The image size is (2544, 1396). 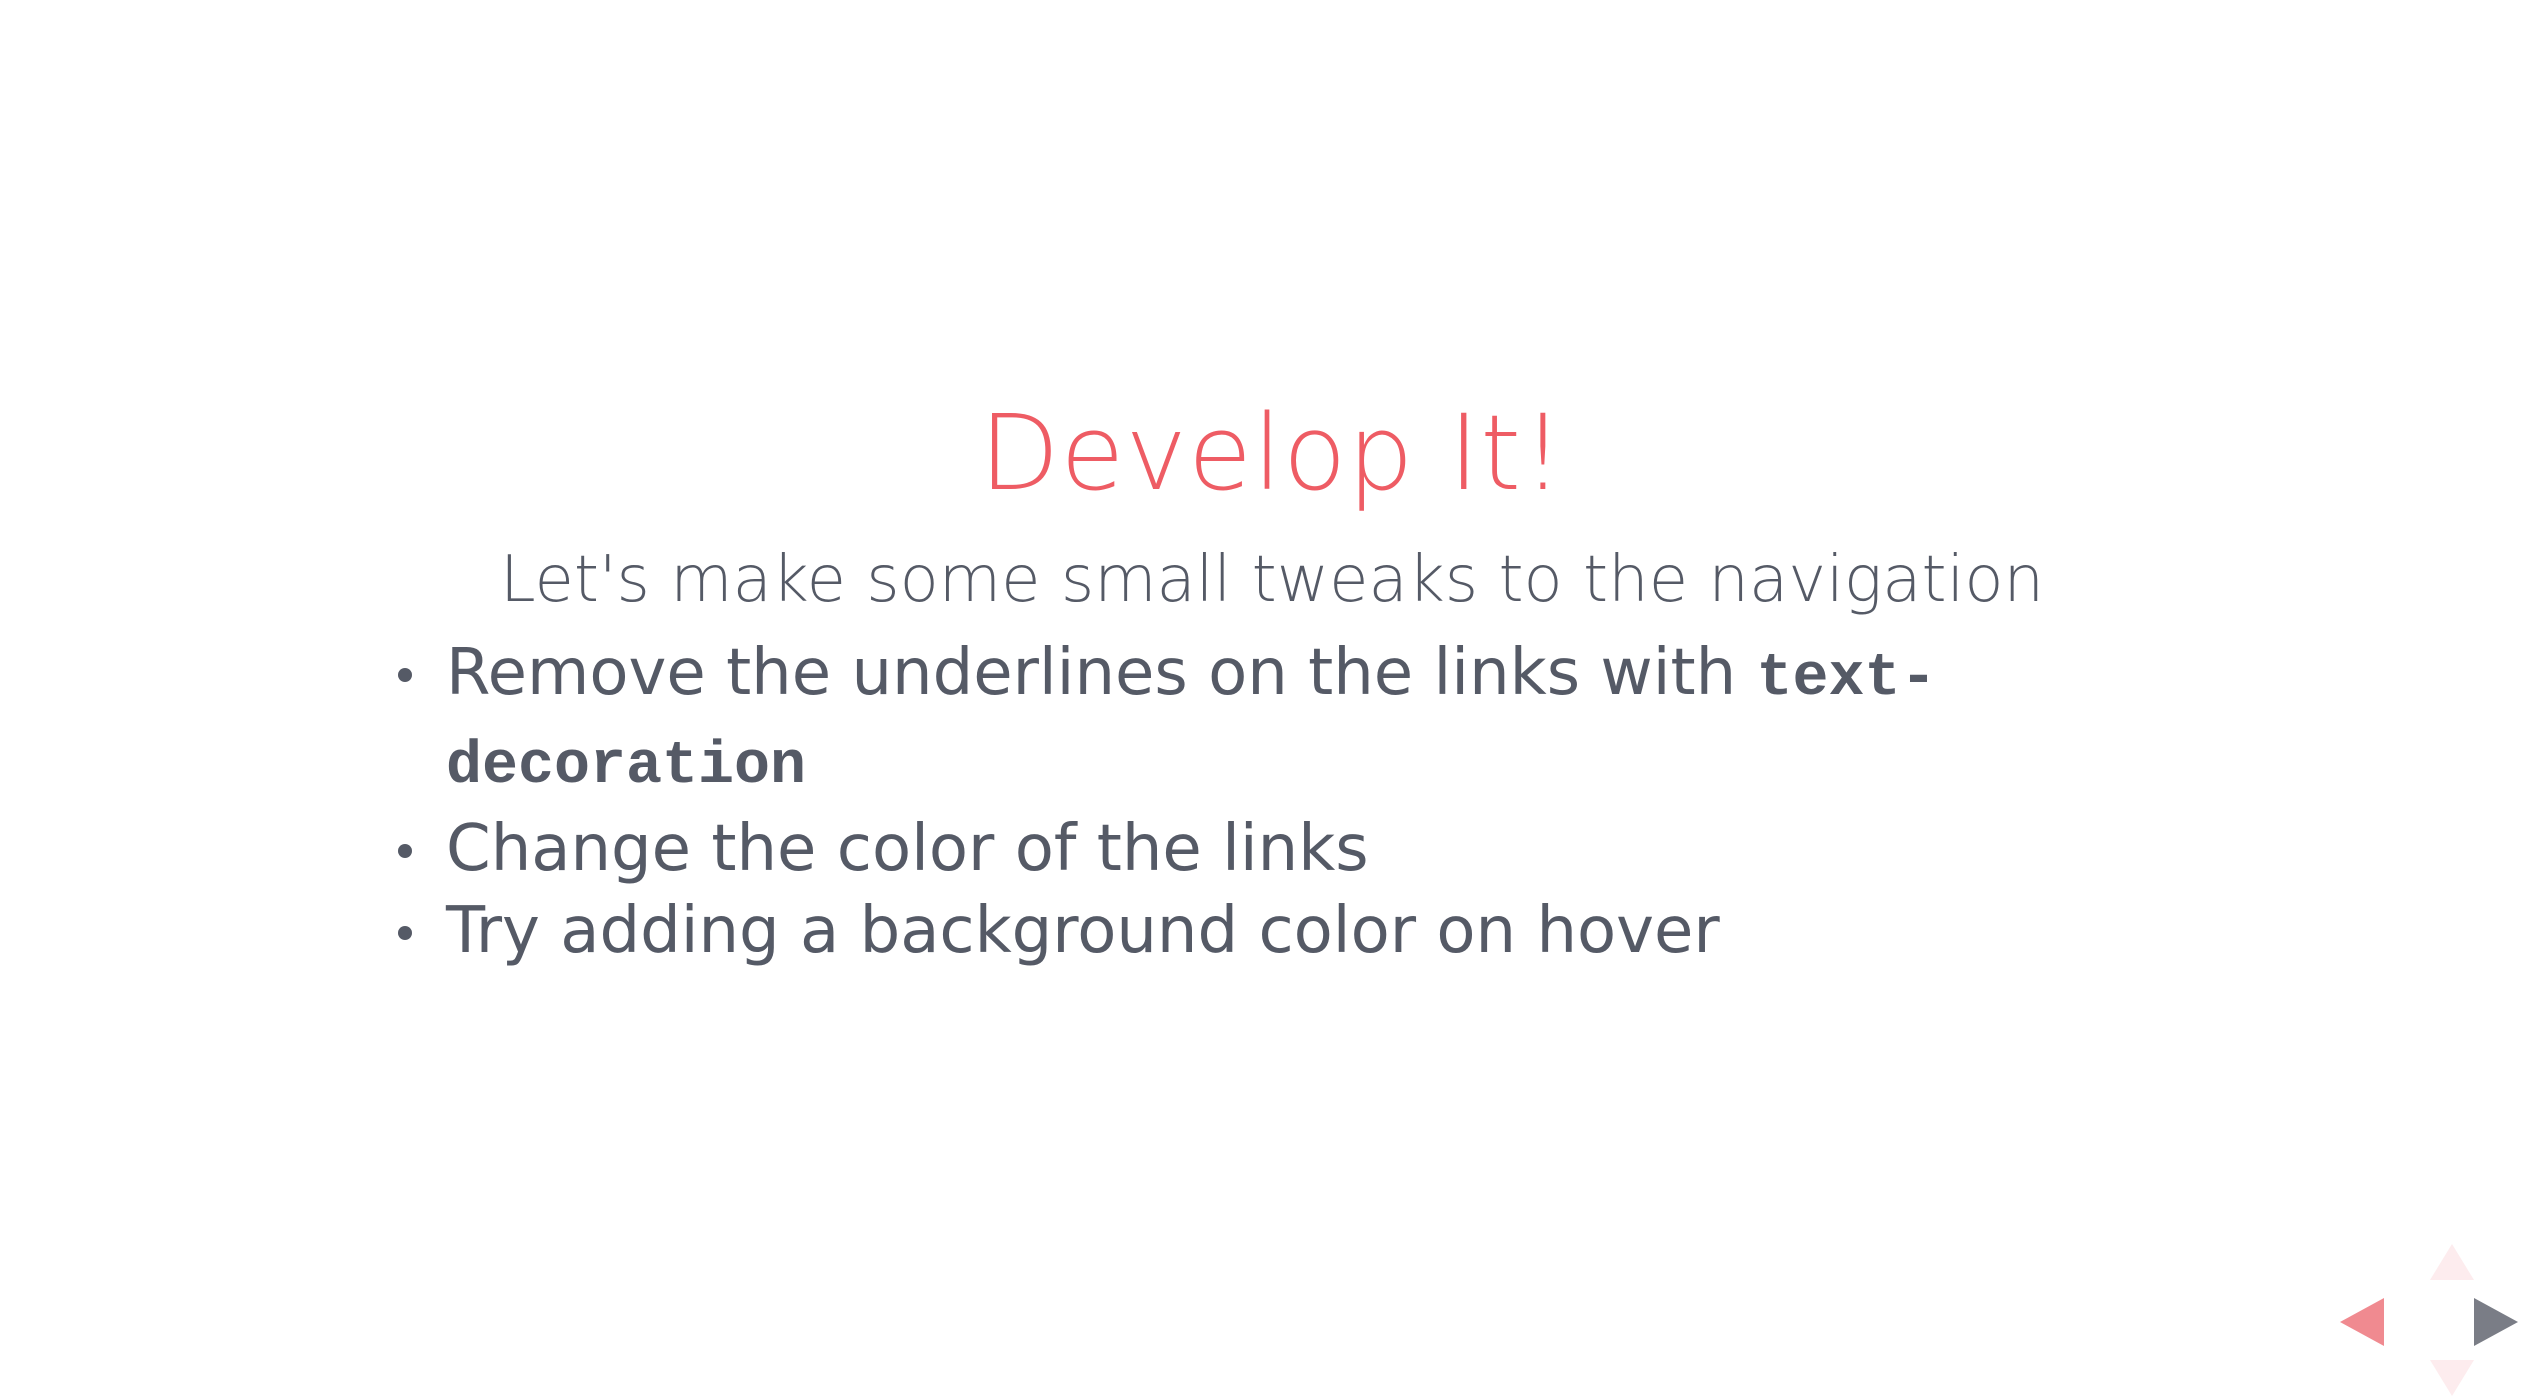 What do you see at coordinates (907, 849) in the screenshot?
I see `bullet-text: Change the color of the links` at bounding box center [907, 849].